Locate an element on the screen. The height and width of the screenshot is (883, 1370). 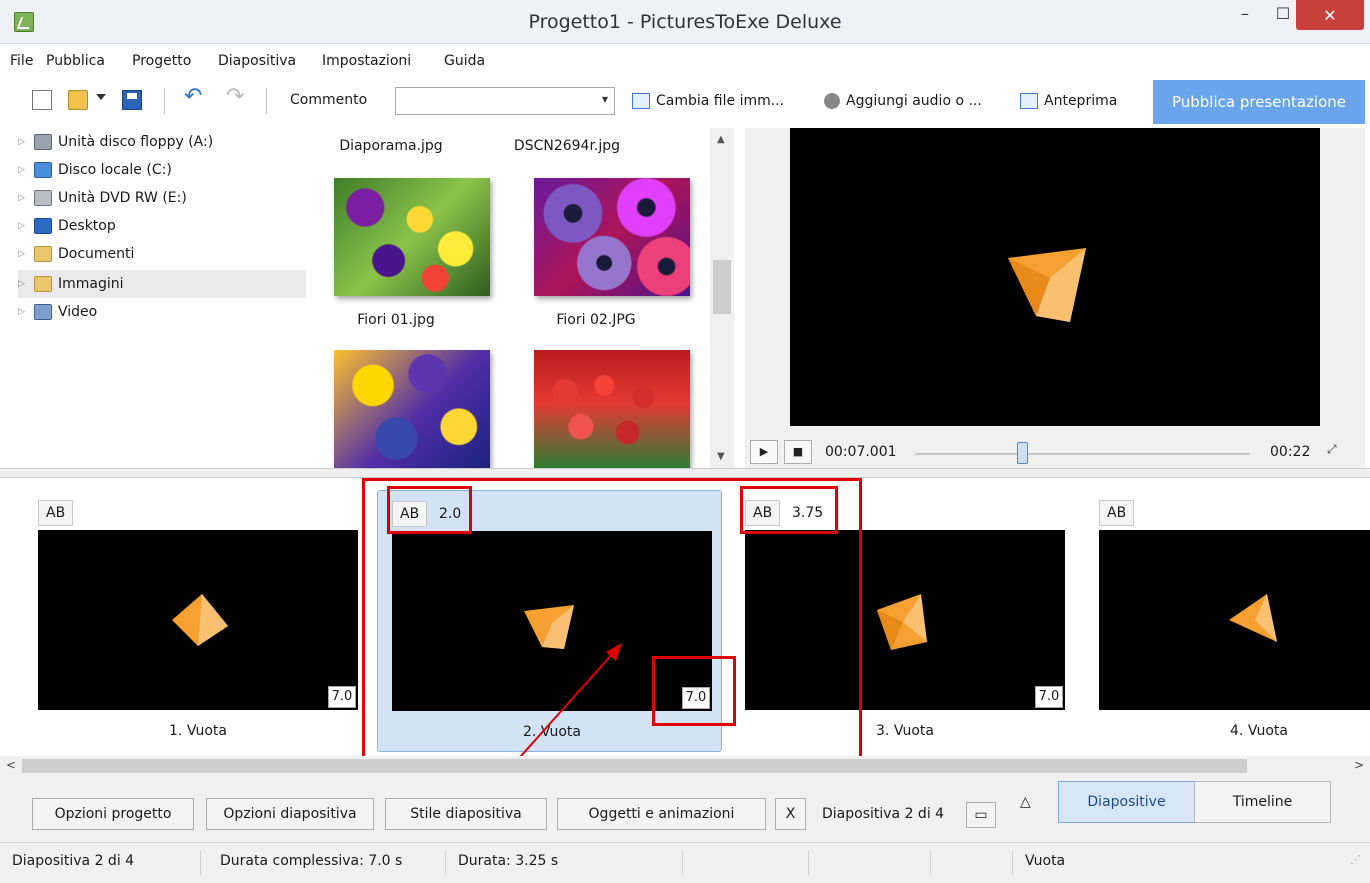
scroll-right-icon: > is located at coordinates (1359, 765).